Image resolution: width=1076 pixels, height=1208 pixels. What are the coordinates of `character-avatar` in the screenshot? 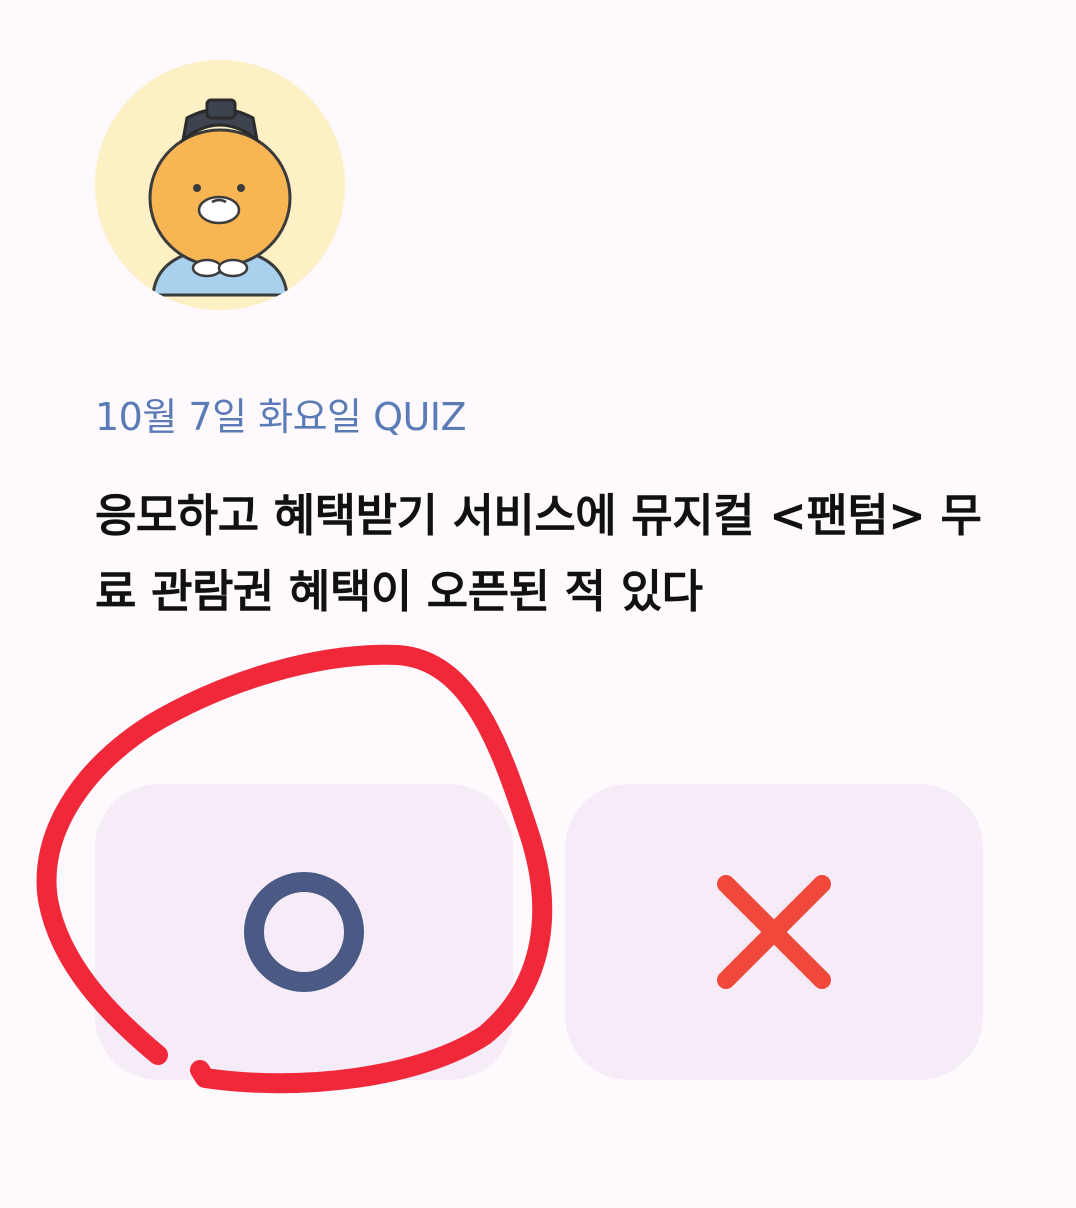 It's located at (220, 185).